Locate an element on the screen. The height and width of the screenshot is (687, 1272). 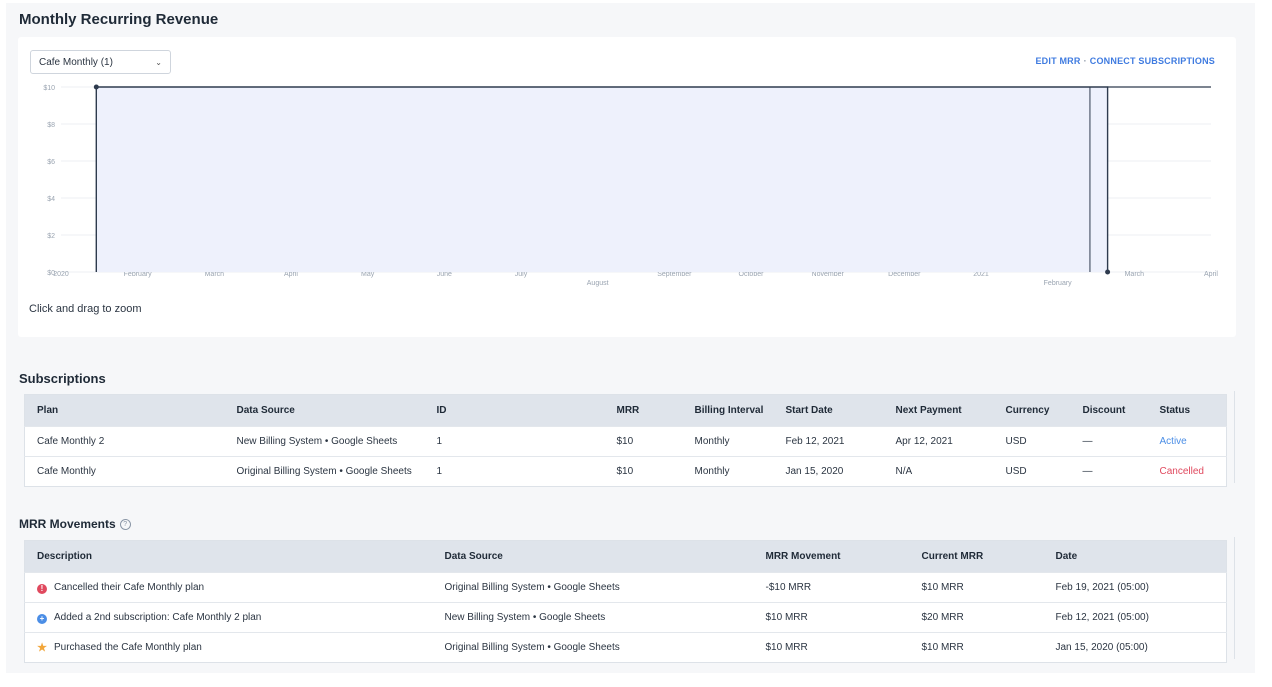
table-cell: Feb 12, 2021 is located at coordinates (828, 441).